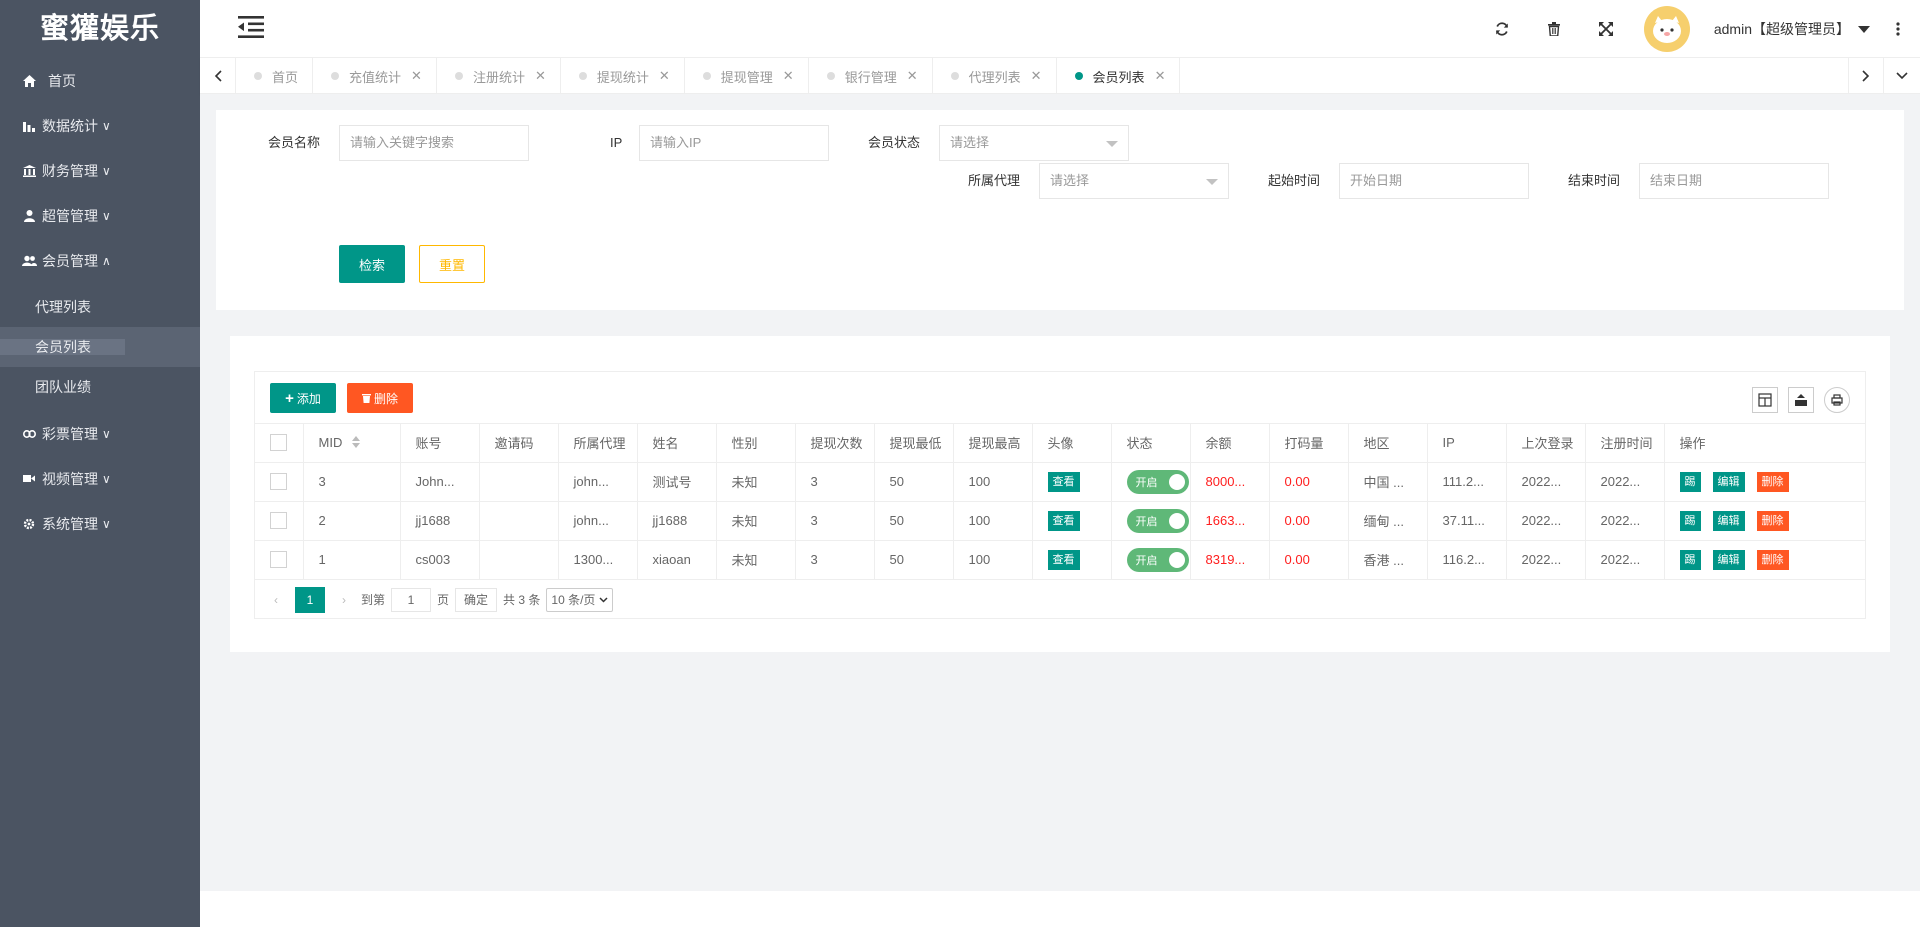 The width and height of the screenshot is (1920, 927). What do you see at coordinates (1734, 181) in the screenshot?
I see `end-date-input: 结束日期` at bounding box center [1734, 181].